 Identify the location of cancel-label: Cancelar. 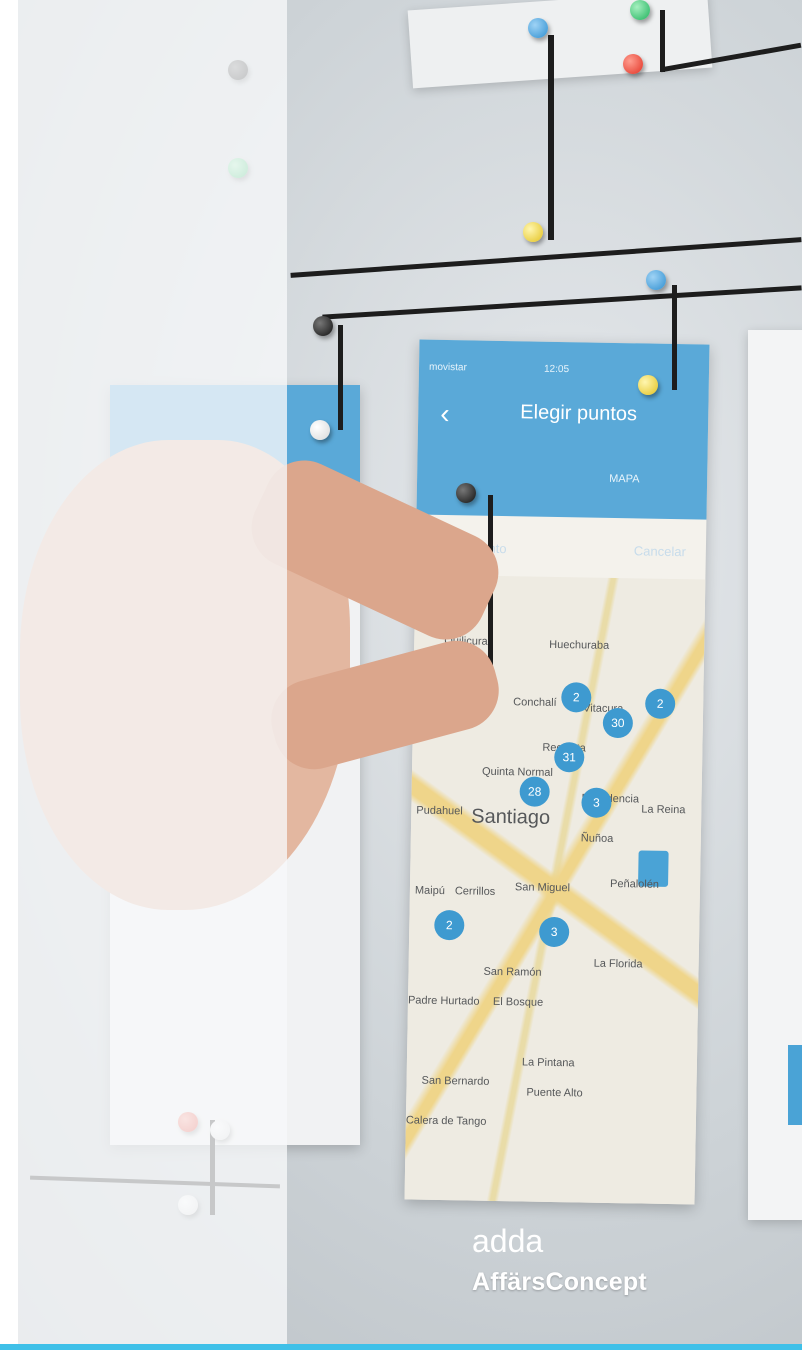
(660, 551).